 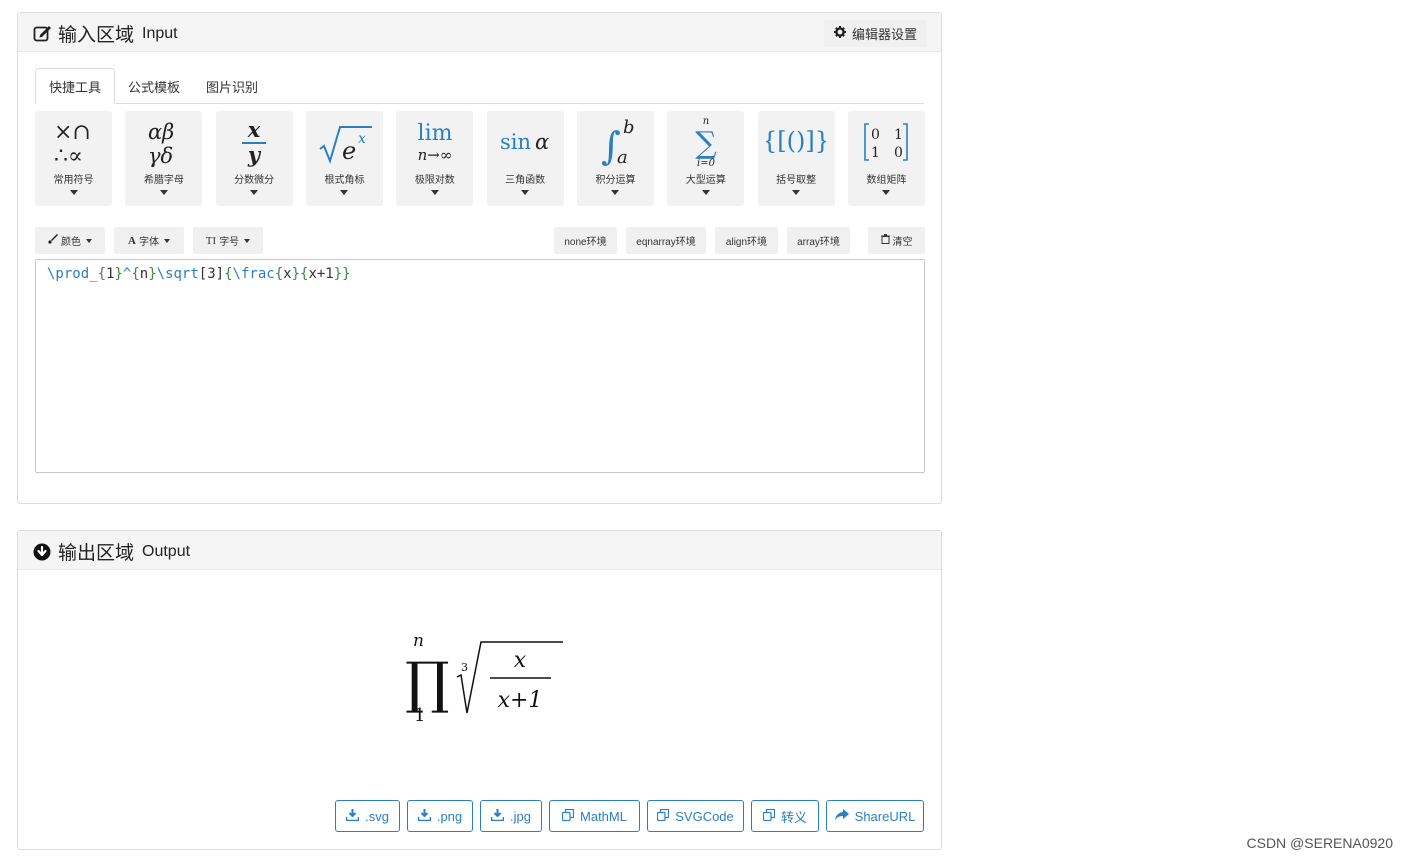 I want to click on copy-mathml-label: MathML, so click(x=603, y=816).